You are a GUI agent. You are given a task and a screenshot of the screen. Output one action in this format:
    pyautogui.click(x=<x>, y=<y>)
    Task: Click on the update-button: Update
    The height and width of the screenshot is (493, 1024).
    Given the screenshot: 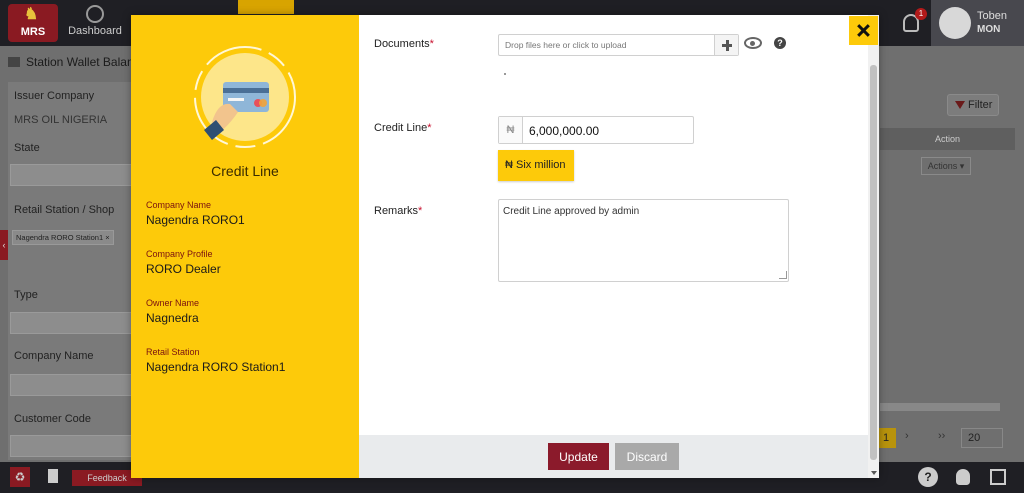 What is the action you would take?
    pyautogui.click(x=578, y=456)
    